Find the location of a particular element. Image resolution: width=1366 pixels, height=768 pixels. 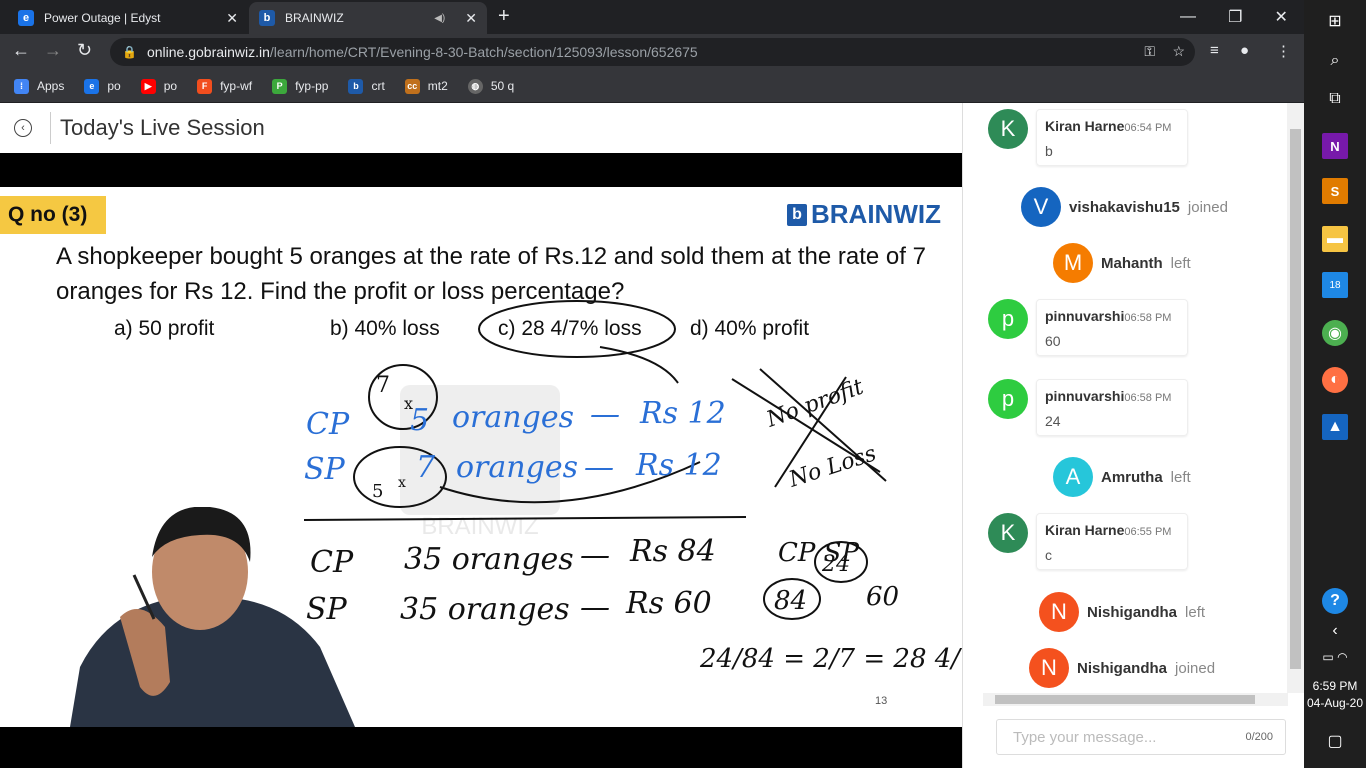

photos-icon: ▲ is located at coordinates (1335, 427).